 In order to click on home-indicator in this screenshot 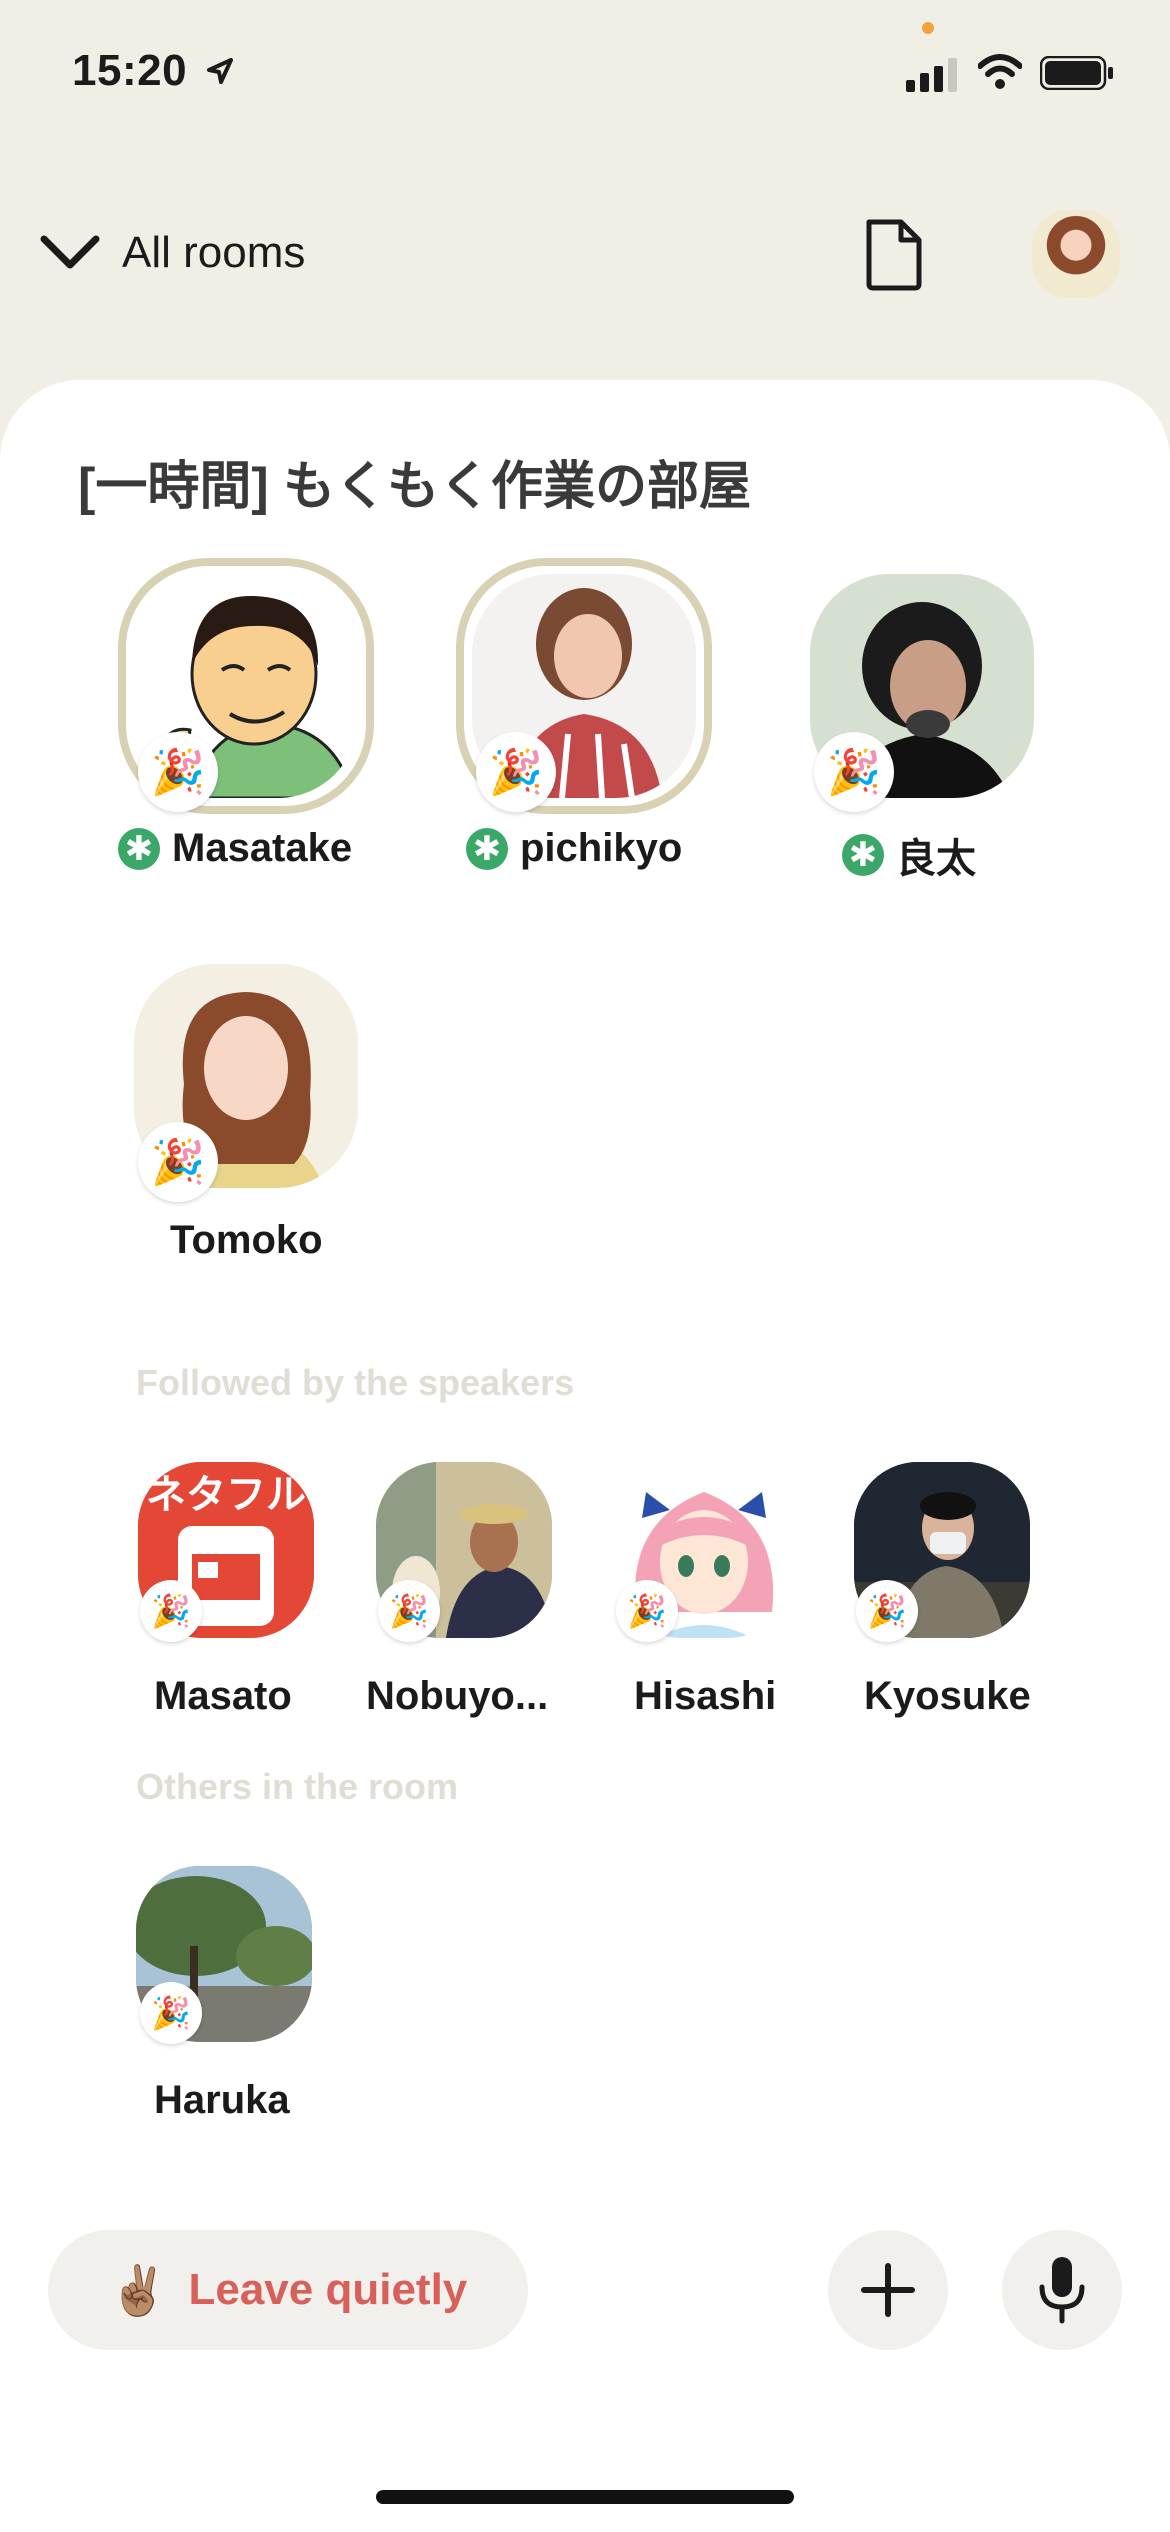, I will do `click(585, 2497)`.